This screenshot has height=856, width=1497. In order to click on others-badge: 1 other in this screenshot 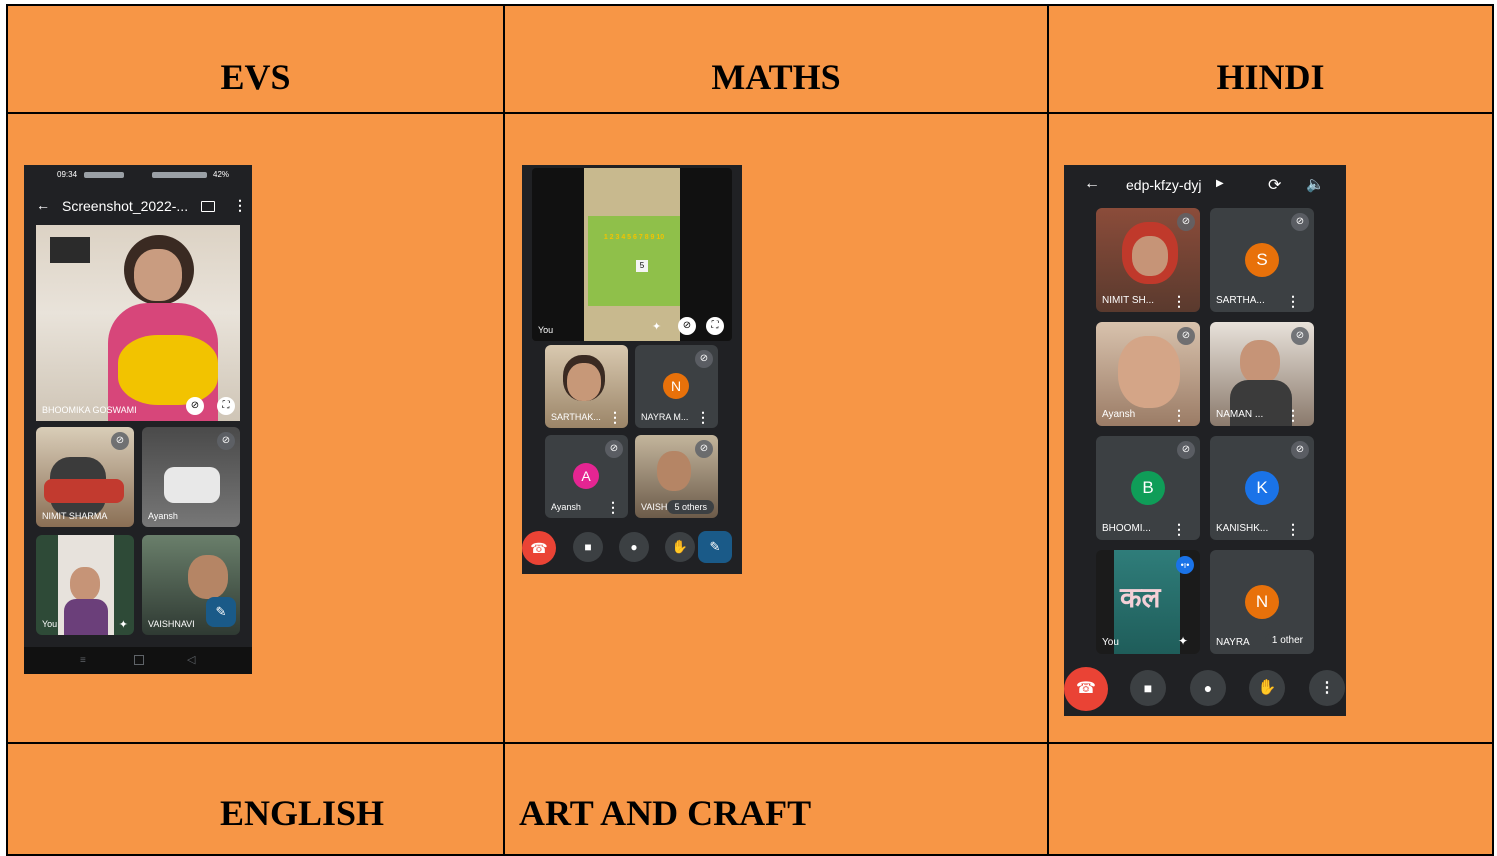, I will do `click(1287, 640)`.